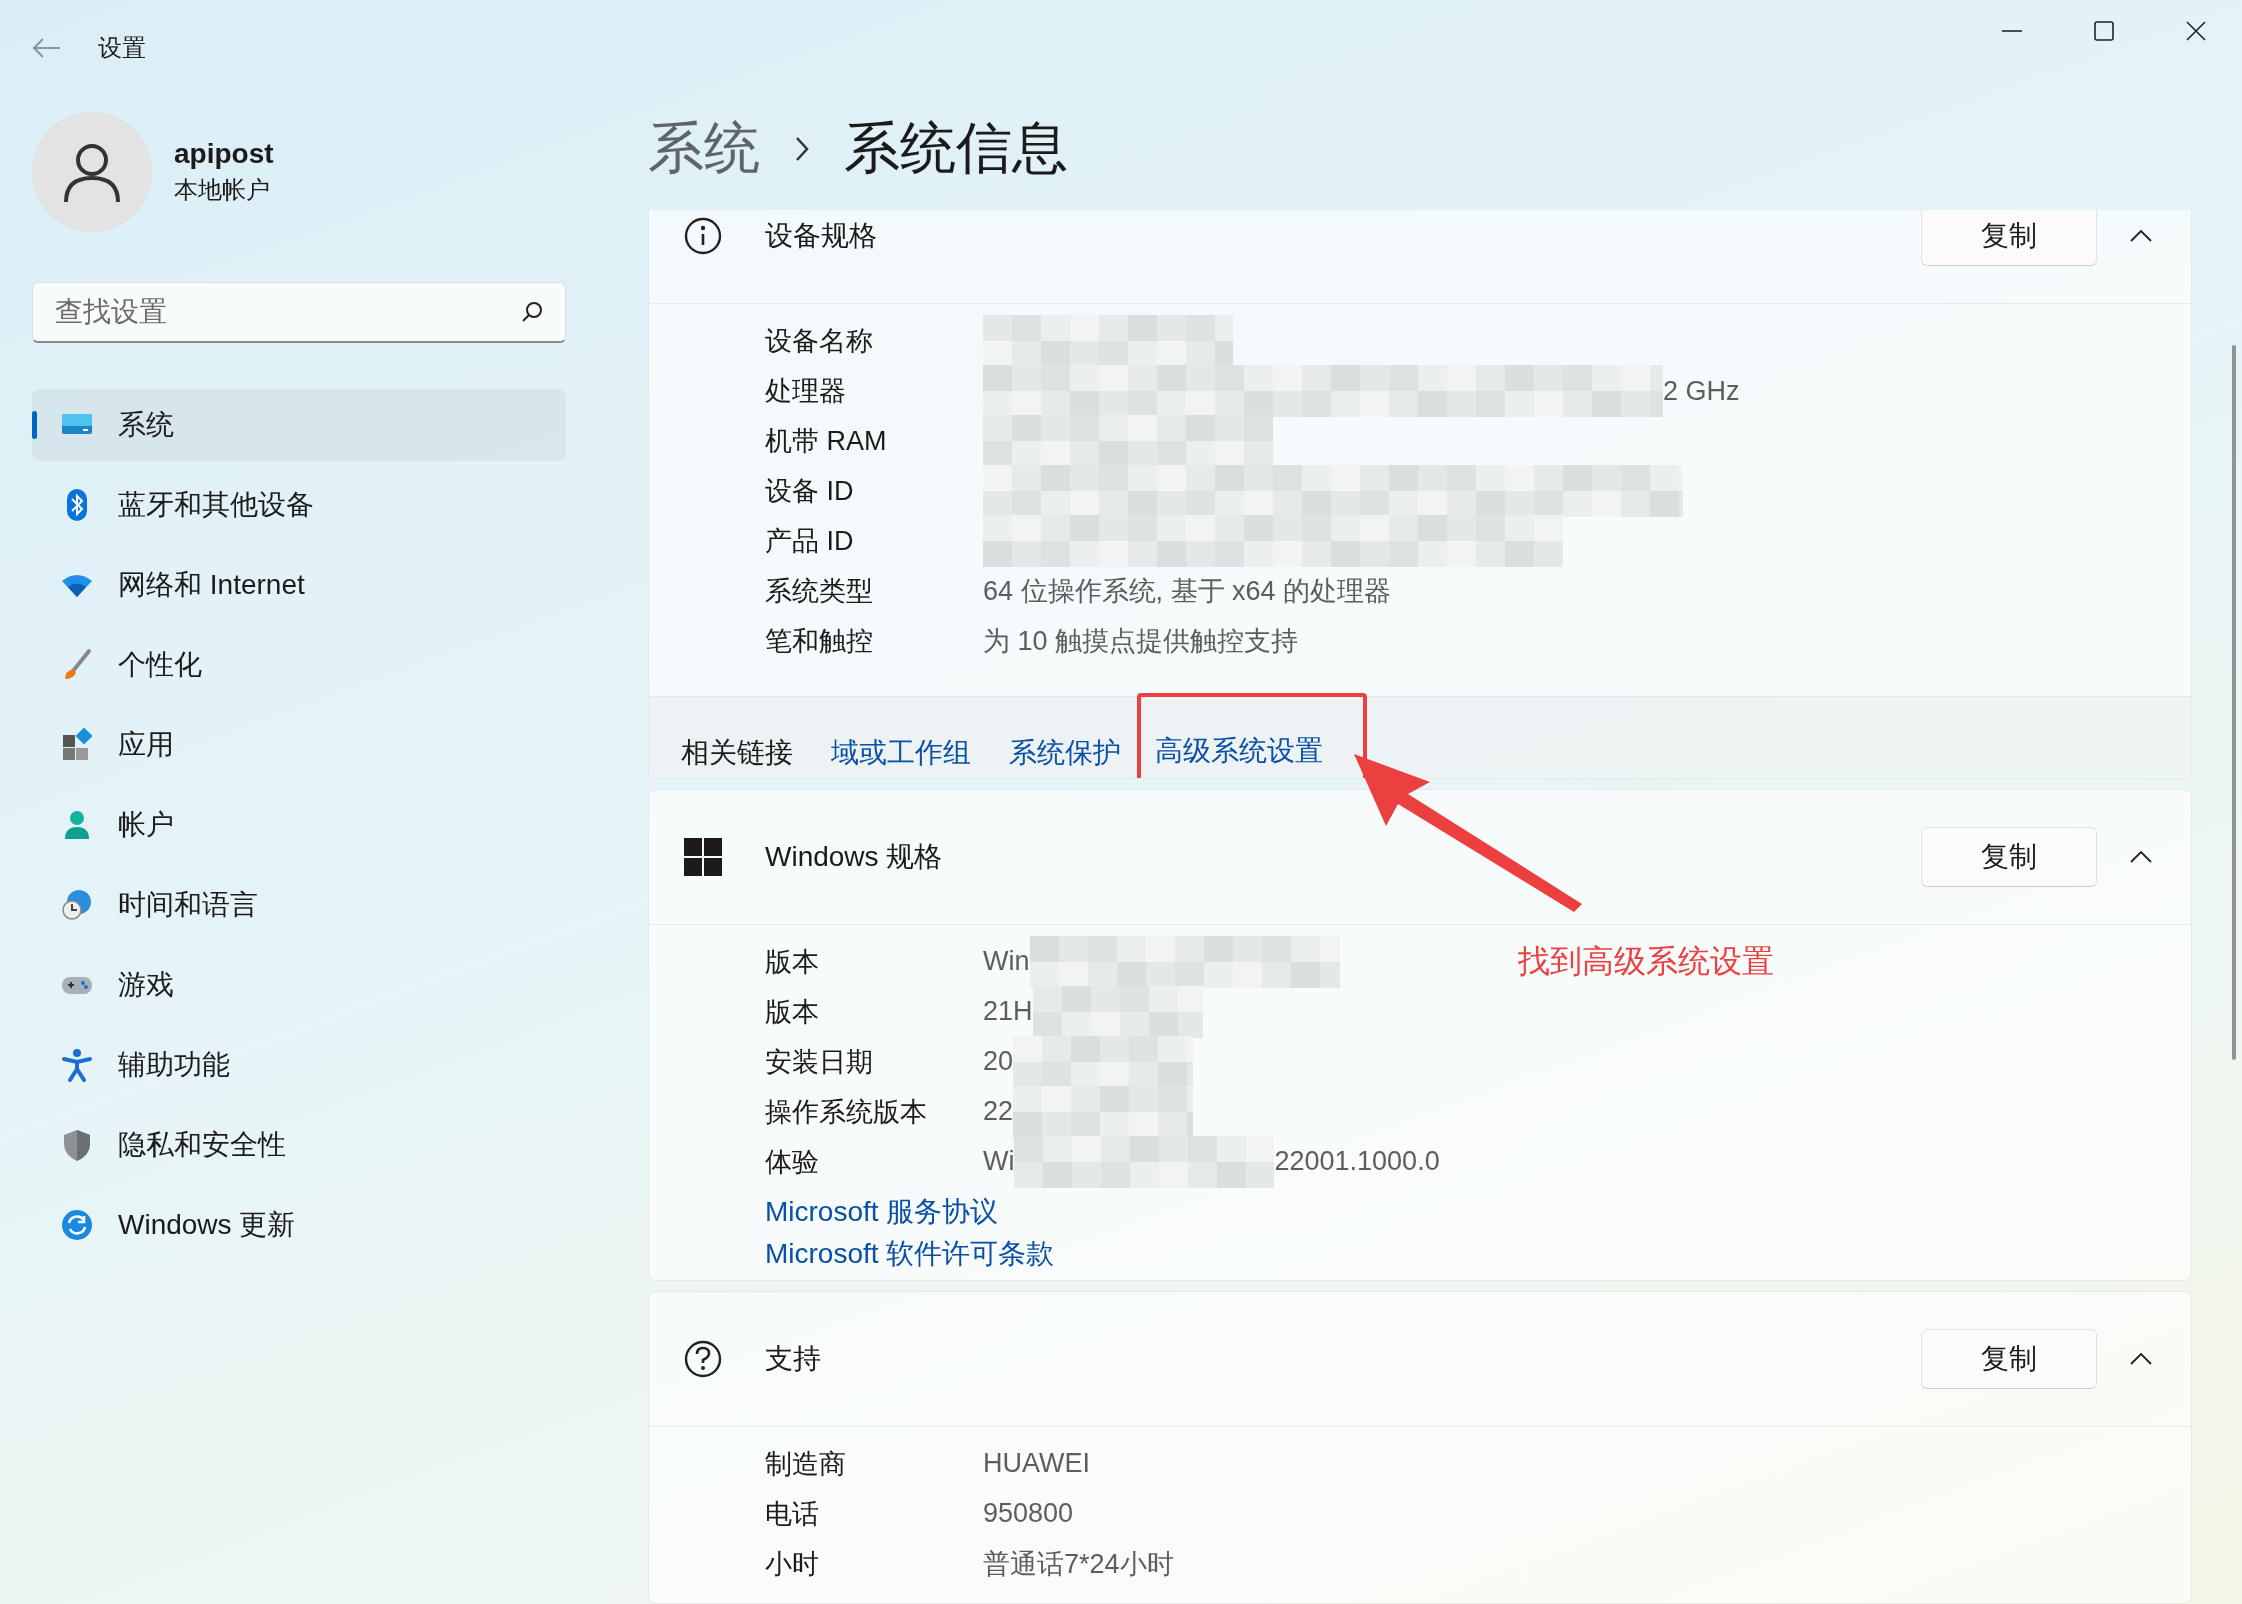 This screenshot has height=1604, width=2242. Describe the element at coordinates (793, 1358) in the screenshot. I see `section-title: 支持` at that location.